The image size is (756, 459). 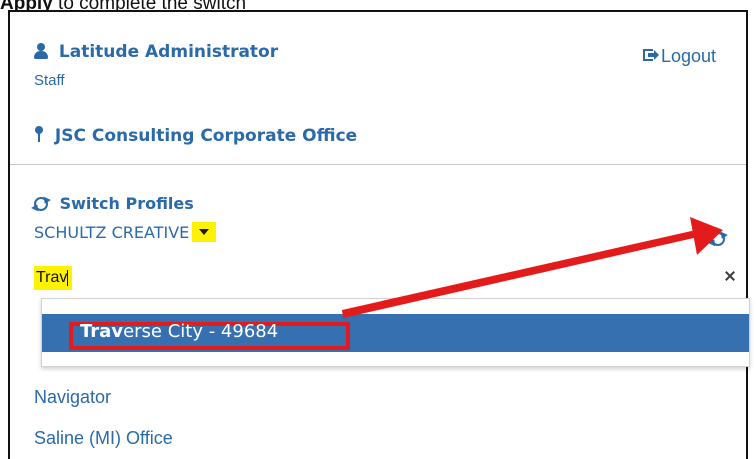 What do you see at coordinates (201, 331) in the screenshot?
I see `search-result-rest: erse City - 49684` at bounding box center [201, 331].